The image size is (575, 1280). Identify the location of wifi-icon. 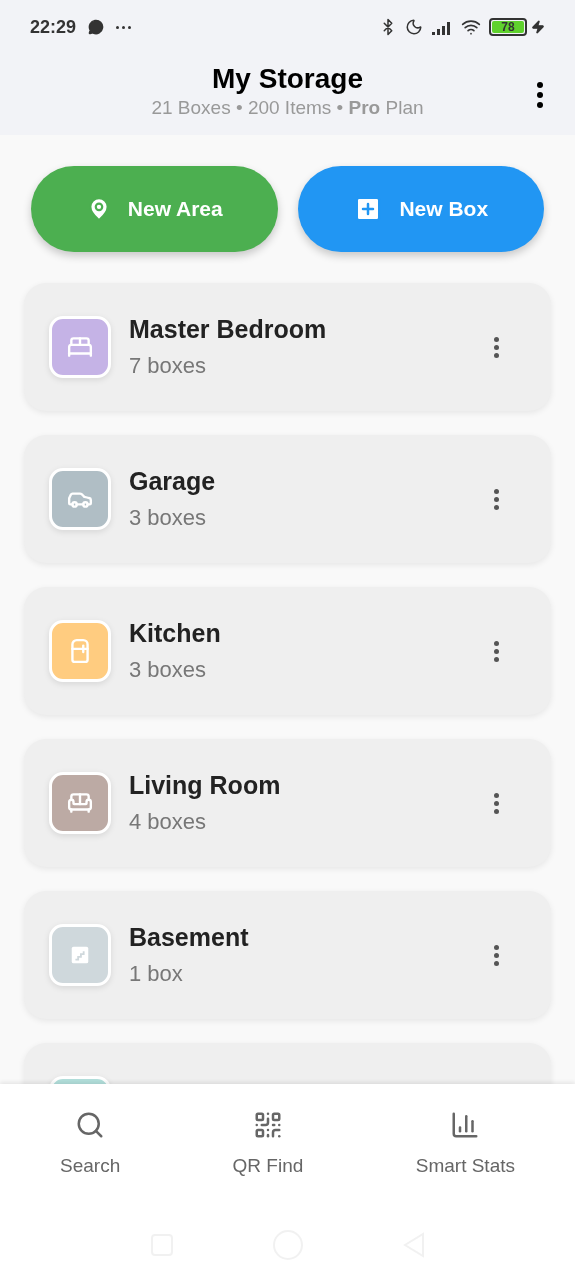
(471, 27).